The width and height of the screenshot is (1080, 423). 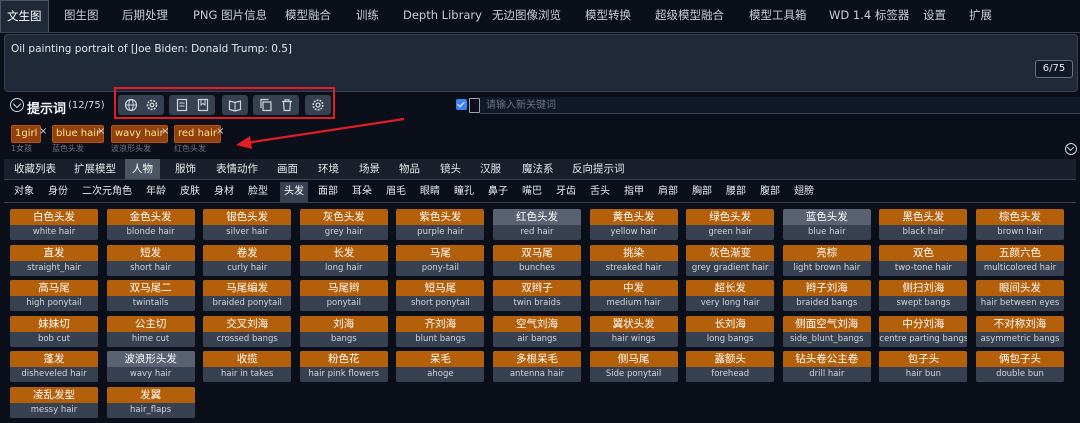 What do you see at coordinates (230, 15) in the screenshot?
I see `tab-png-info: PNG 图片信息` at bounding box center [230, 15].